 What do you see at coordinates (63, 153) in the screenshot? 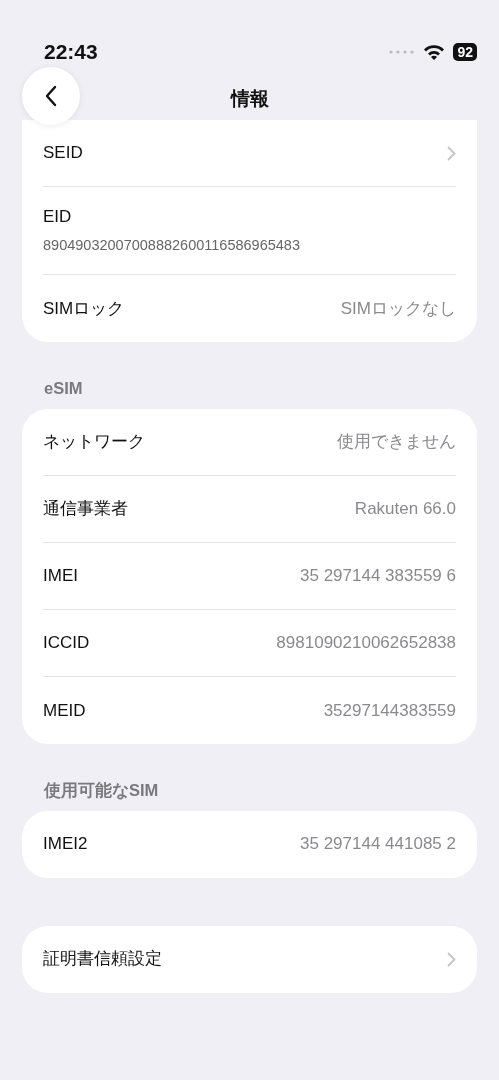
I see `row-label: SEID` at bounding box center [63, 153].